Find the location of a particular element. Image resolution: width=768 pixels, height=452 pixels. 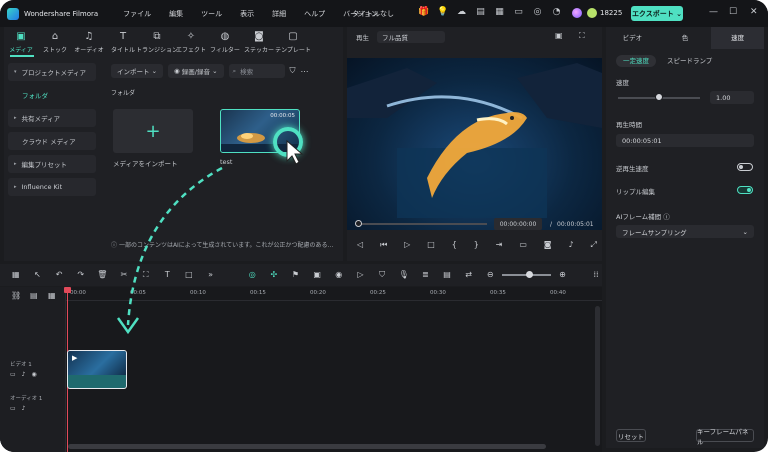

speed-slider-handle is located at coordinates (659, 97).